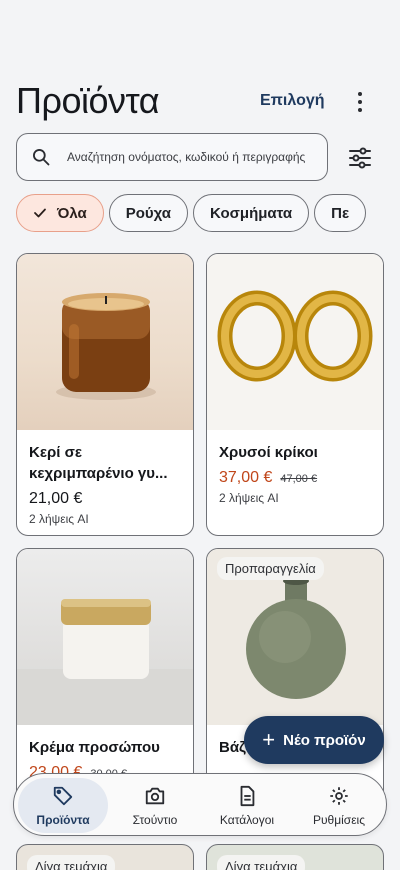 Image resolution: width=400 pixels, height=870 pixels. I want to click on chip-label: Ρούχα, so click(148, 213).